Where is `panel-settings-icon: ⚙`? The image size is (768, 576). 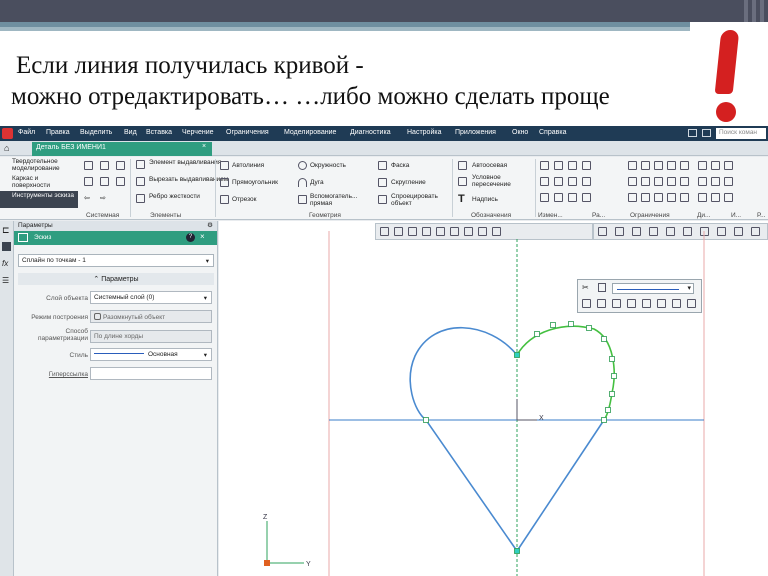 panel-settings-icon: ⚙ is located at coordinates (210, 225).